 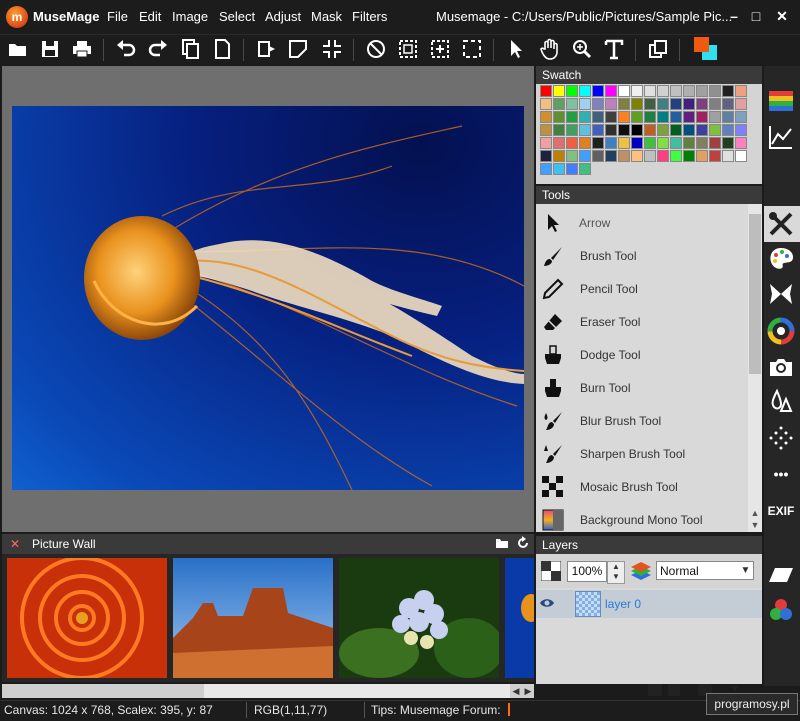 What do you see at coordinates (551, 571) in the screenshot?
I see `checker-icon` at bounding box center [551, 571].